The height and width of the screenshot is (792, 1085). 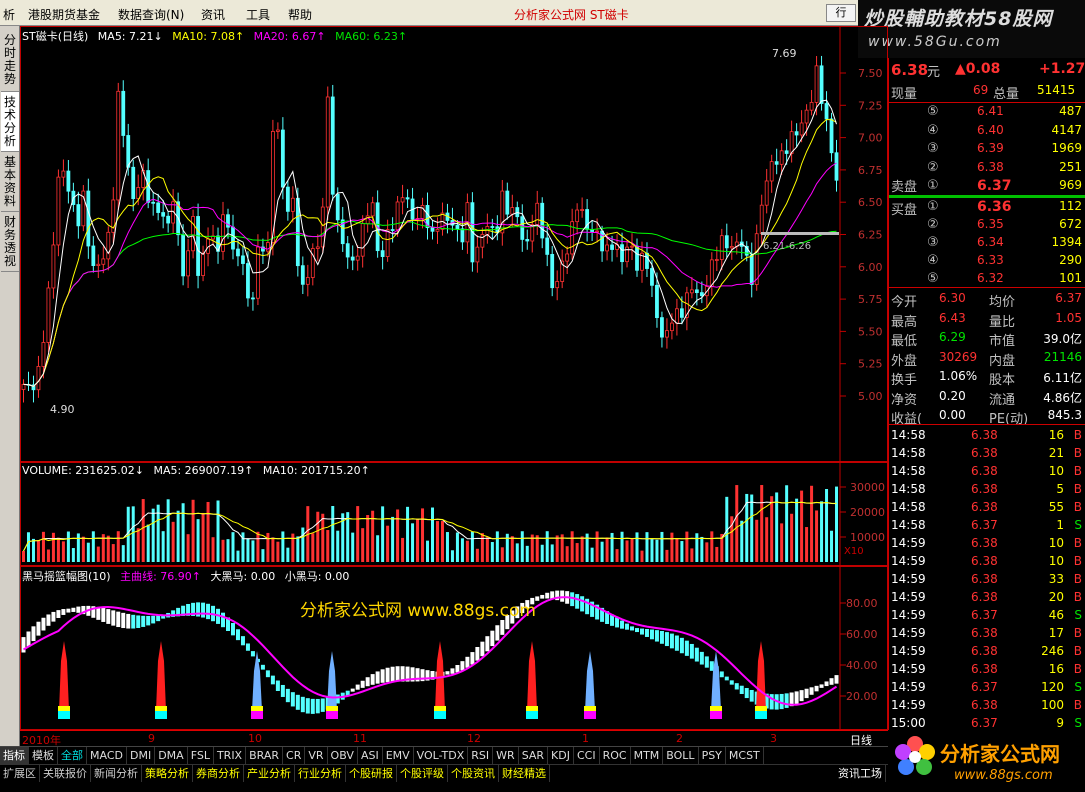 What do you see at coordinates (987, 562) in the screenshot?
I see `tick-row: 14:59 6.38 10 B` at bounding box center [987, 562].